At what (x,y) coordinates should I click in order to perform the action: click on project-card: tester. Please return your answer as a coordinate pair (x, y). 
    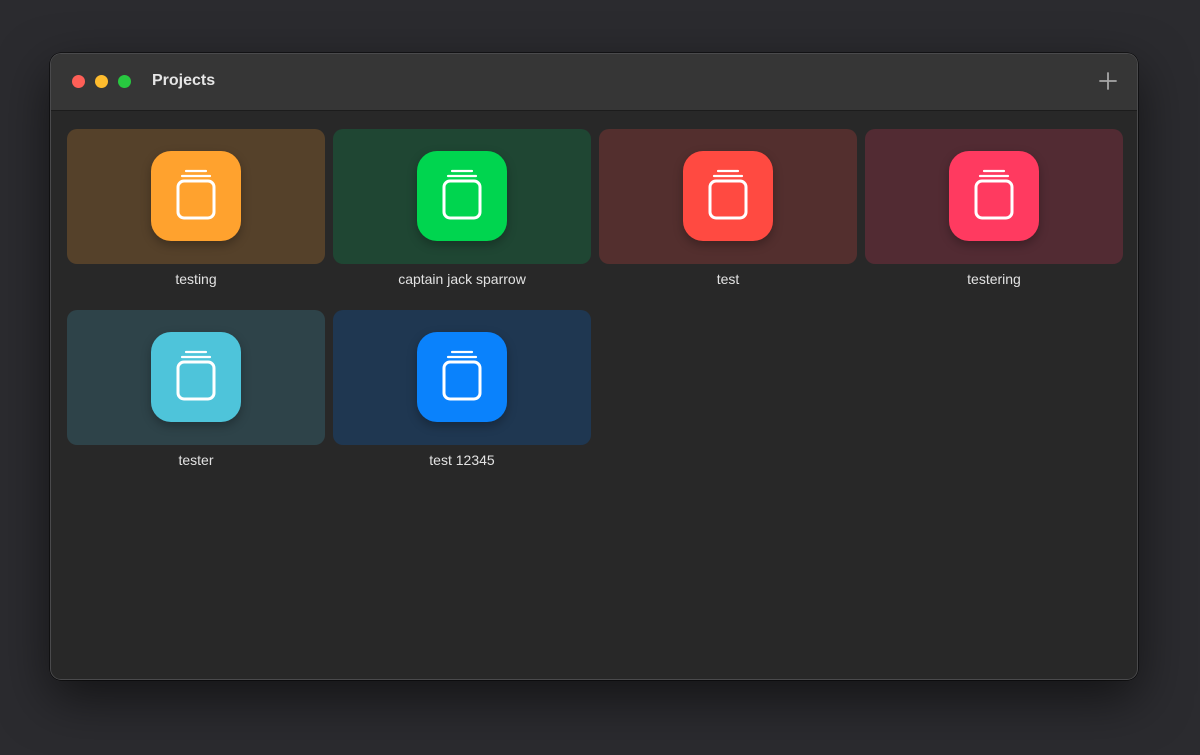
    Looking at the image, I should click on (196, 389).